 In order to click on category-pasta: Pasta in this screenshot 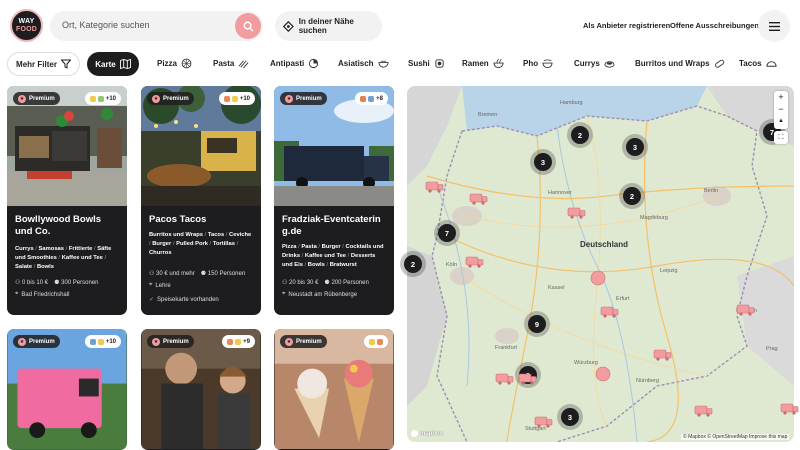, I will do `click(231, 63)`.